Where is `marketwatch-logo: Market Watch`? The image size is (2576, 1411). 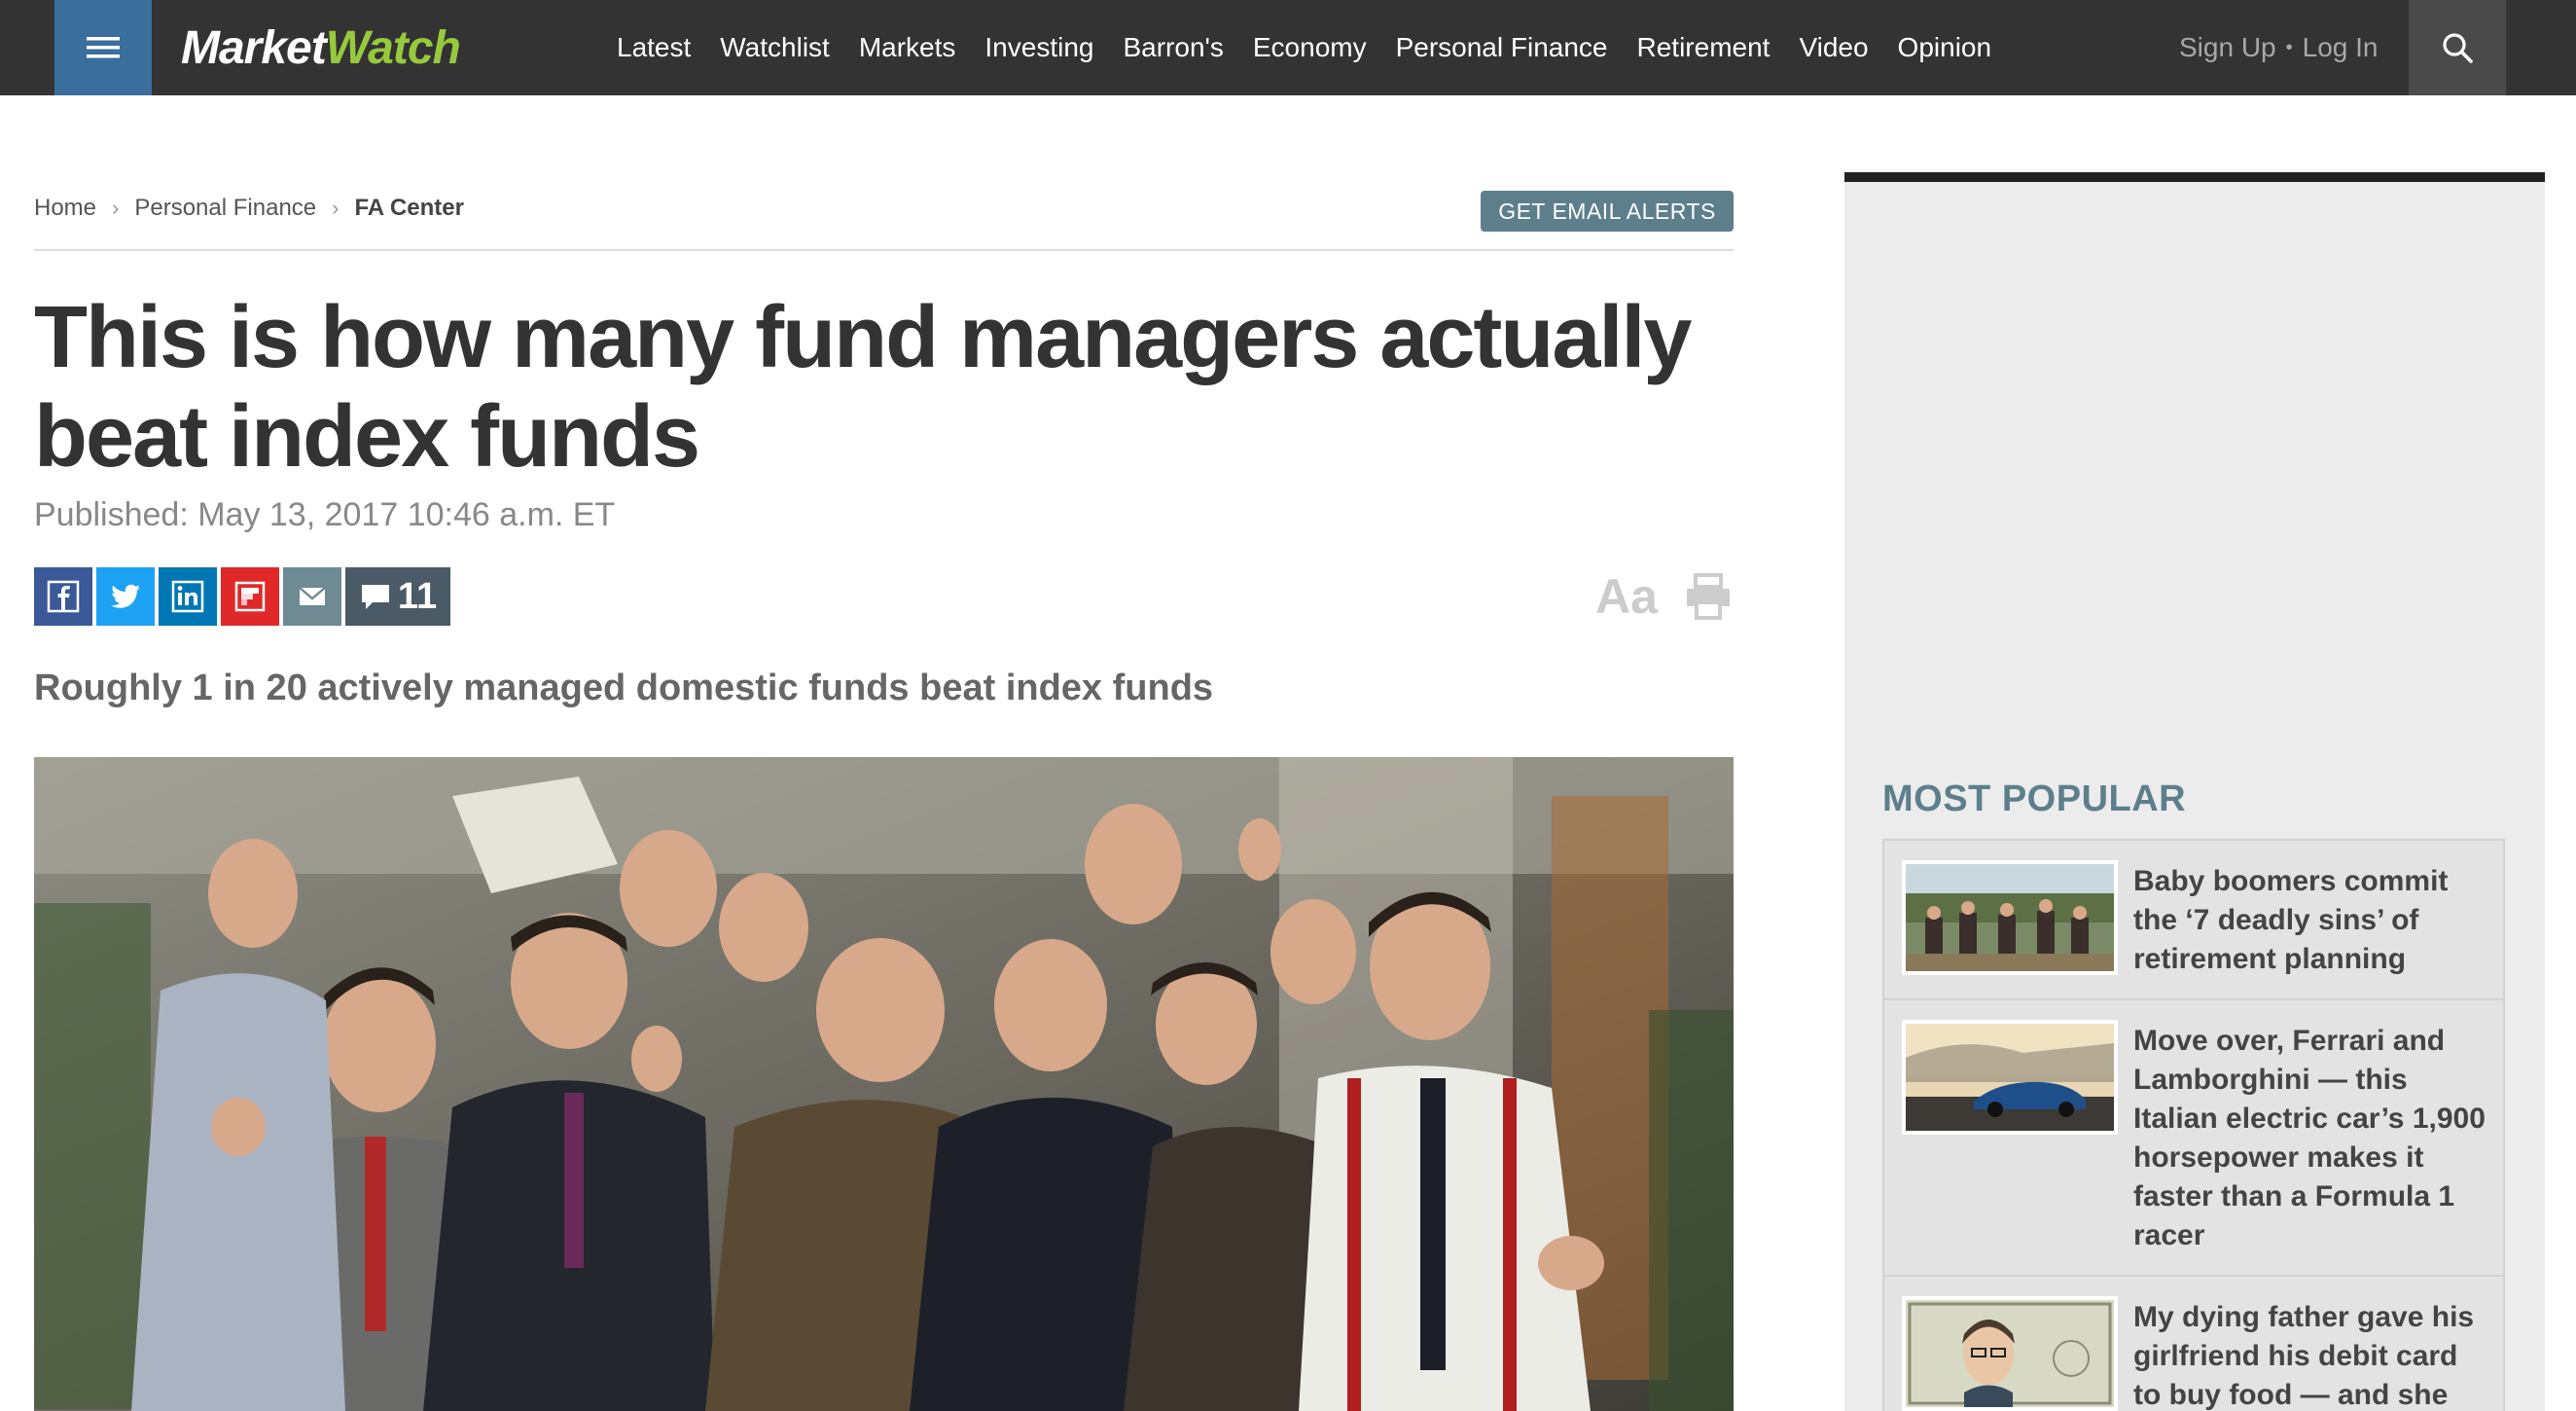 marketwatch-logo: Market Watch is located at coordinates (321, 48).